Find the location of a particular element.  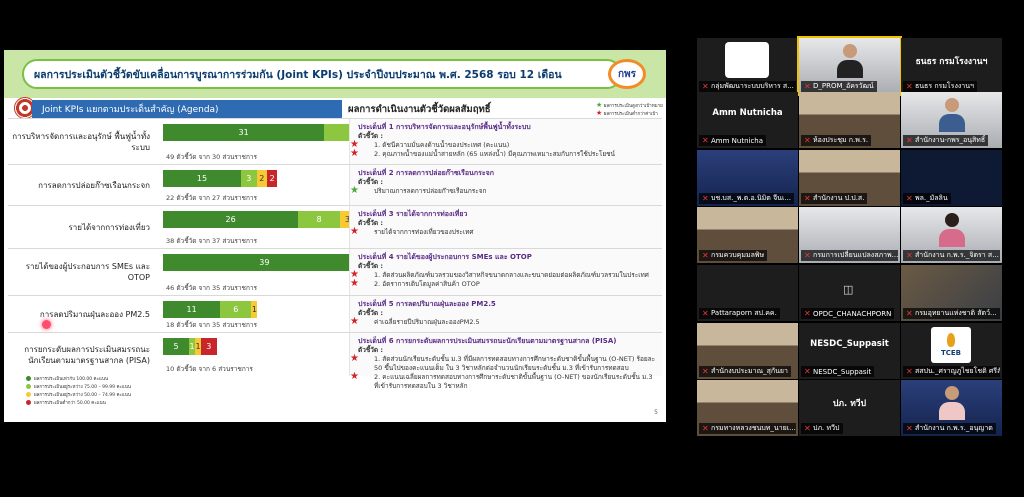

participant-name: ✕ สำนักงาน-กพร_อนุสิทธิ์ is located at coordinates (946, 140).